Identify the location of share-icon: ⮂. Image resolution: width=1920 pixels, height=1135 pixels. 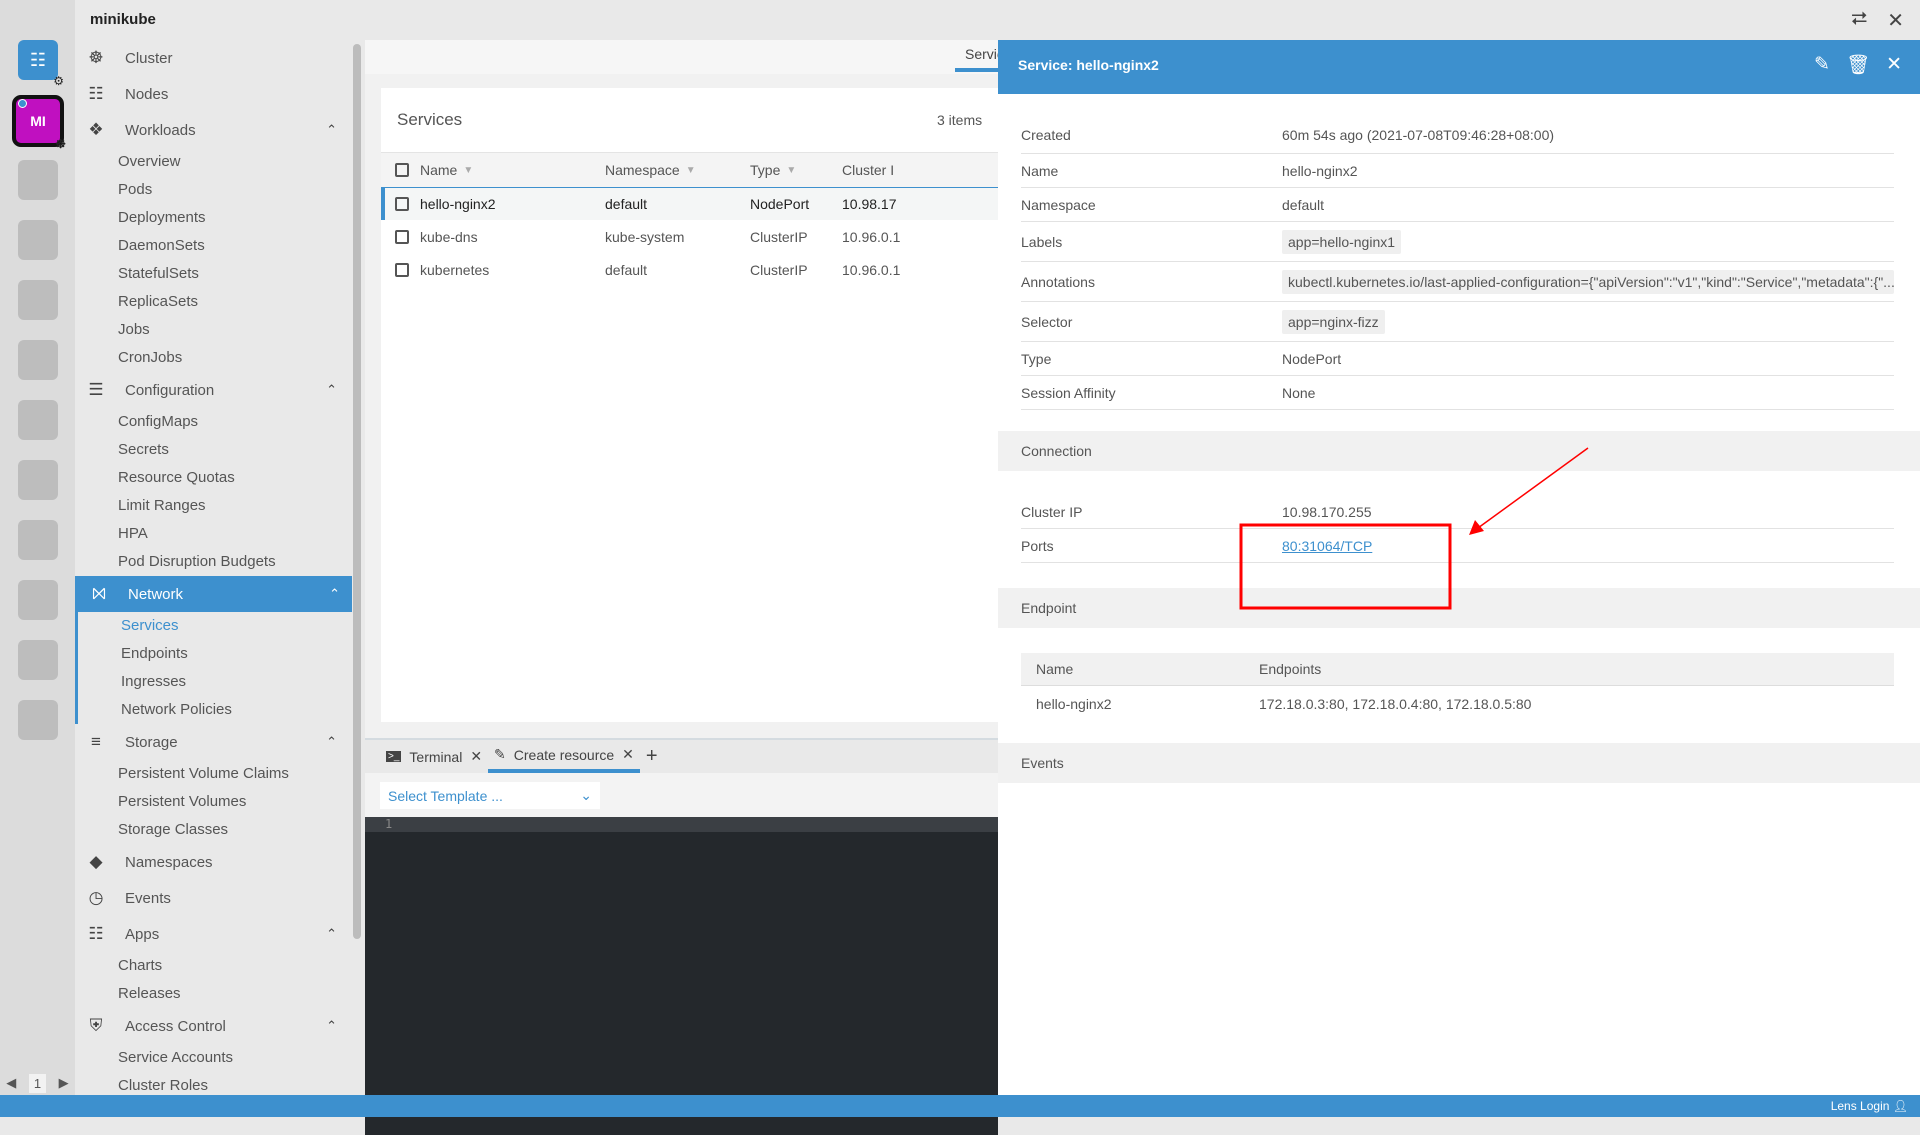
(1859, 20).